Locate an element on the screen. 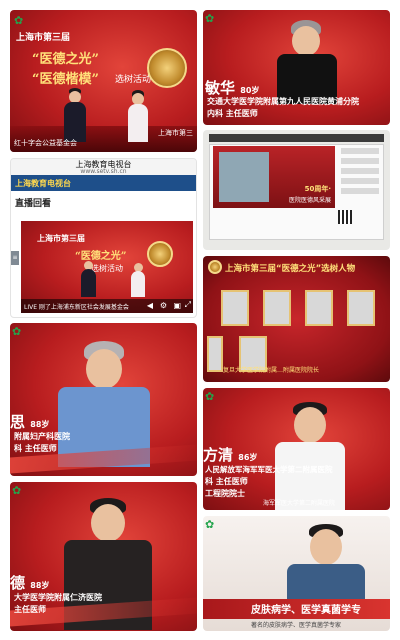  volume-icon: ◀ is located at coordinates (150, 305).